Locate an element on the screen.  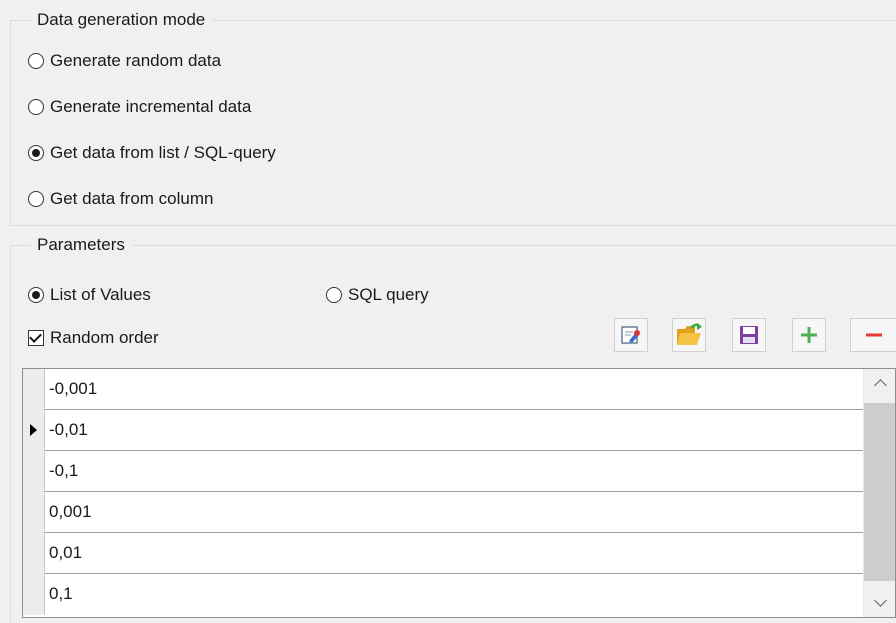
table-row: 0,001 is located at coordinates (443, 512).